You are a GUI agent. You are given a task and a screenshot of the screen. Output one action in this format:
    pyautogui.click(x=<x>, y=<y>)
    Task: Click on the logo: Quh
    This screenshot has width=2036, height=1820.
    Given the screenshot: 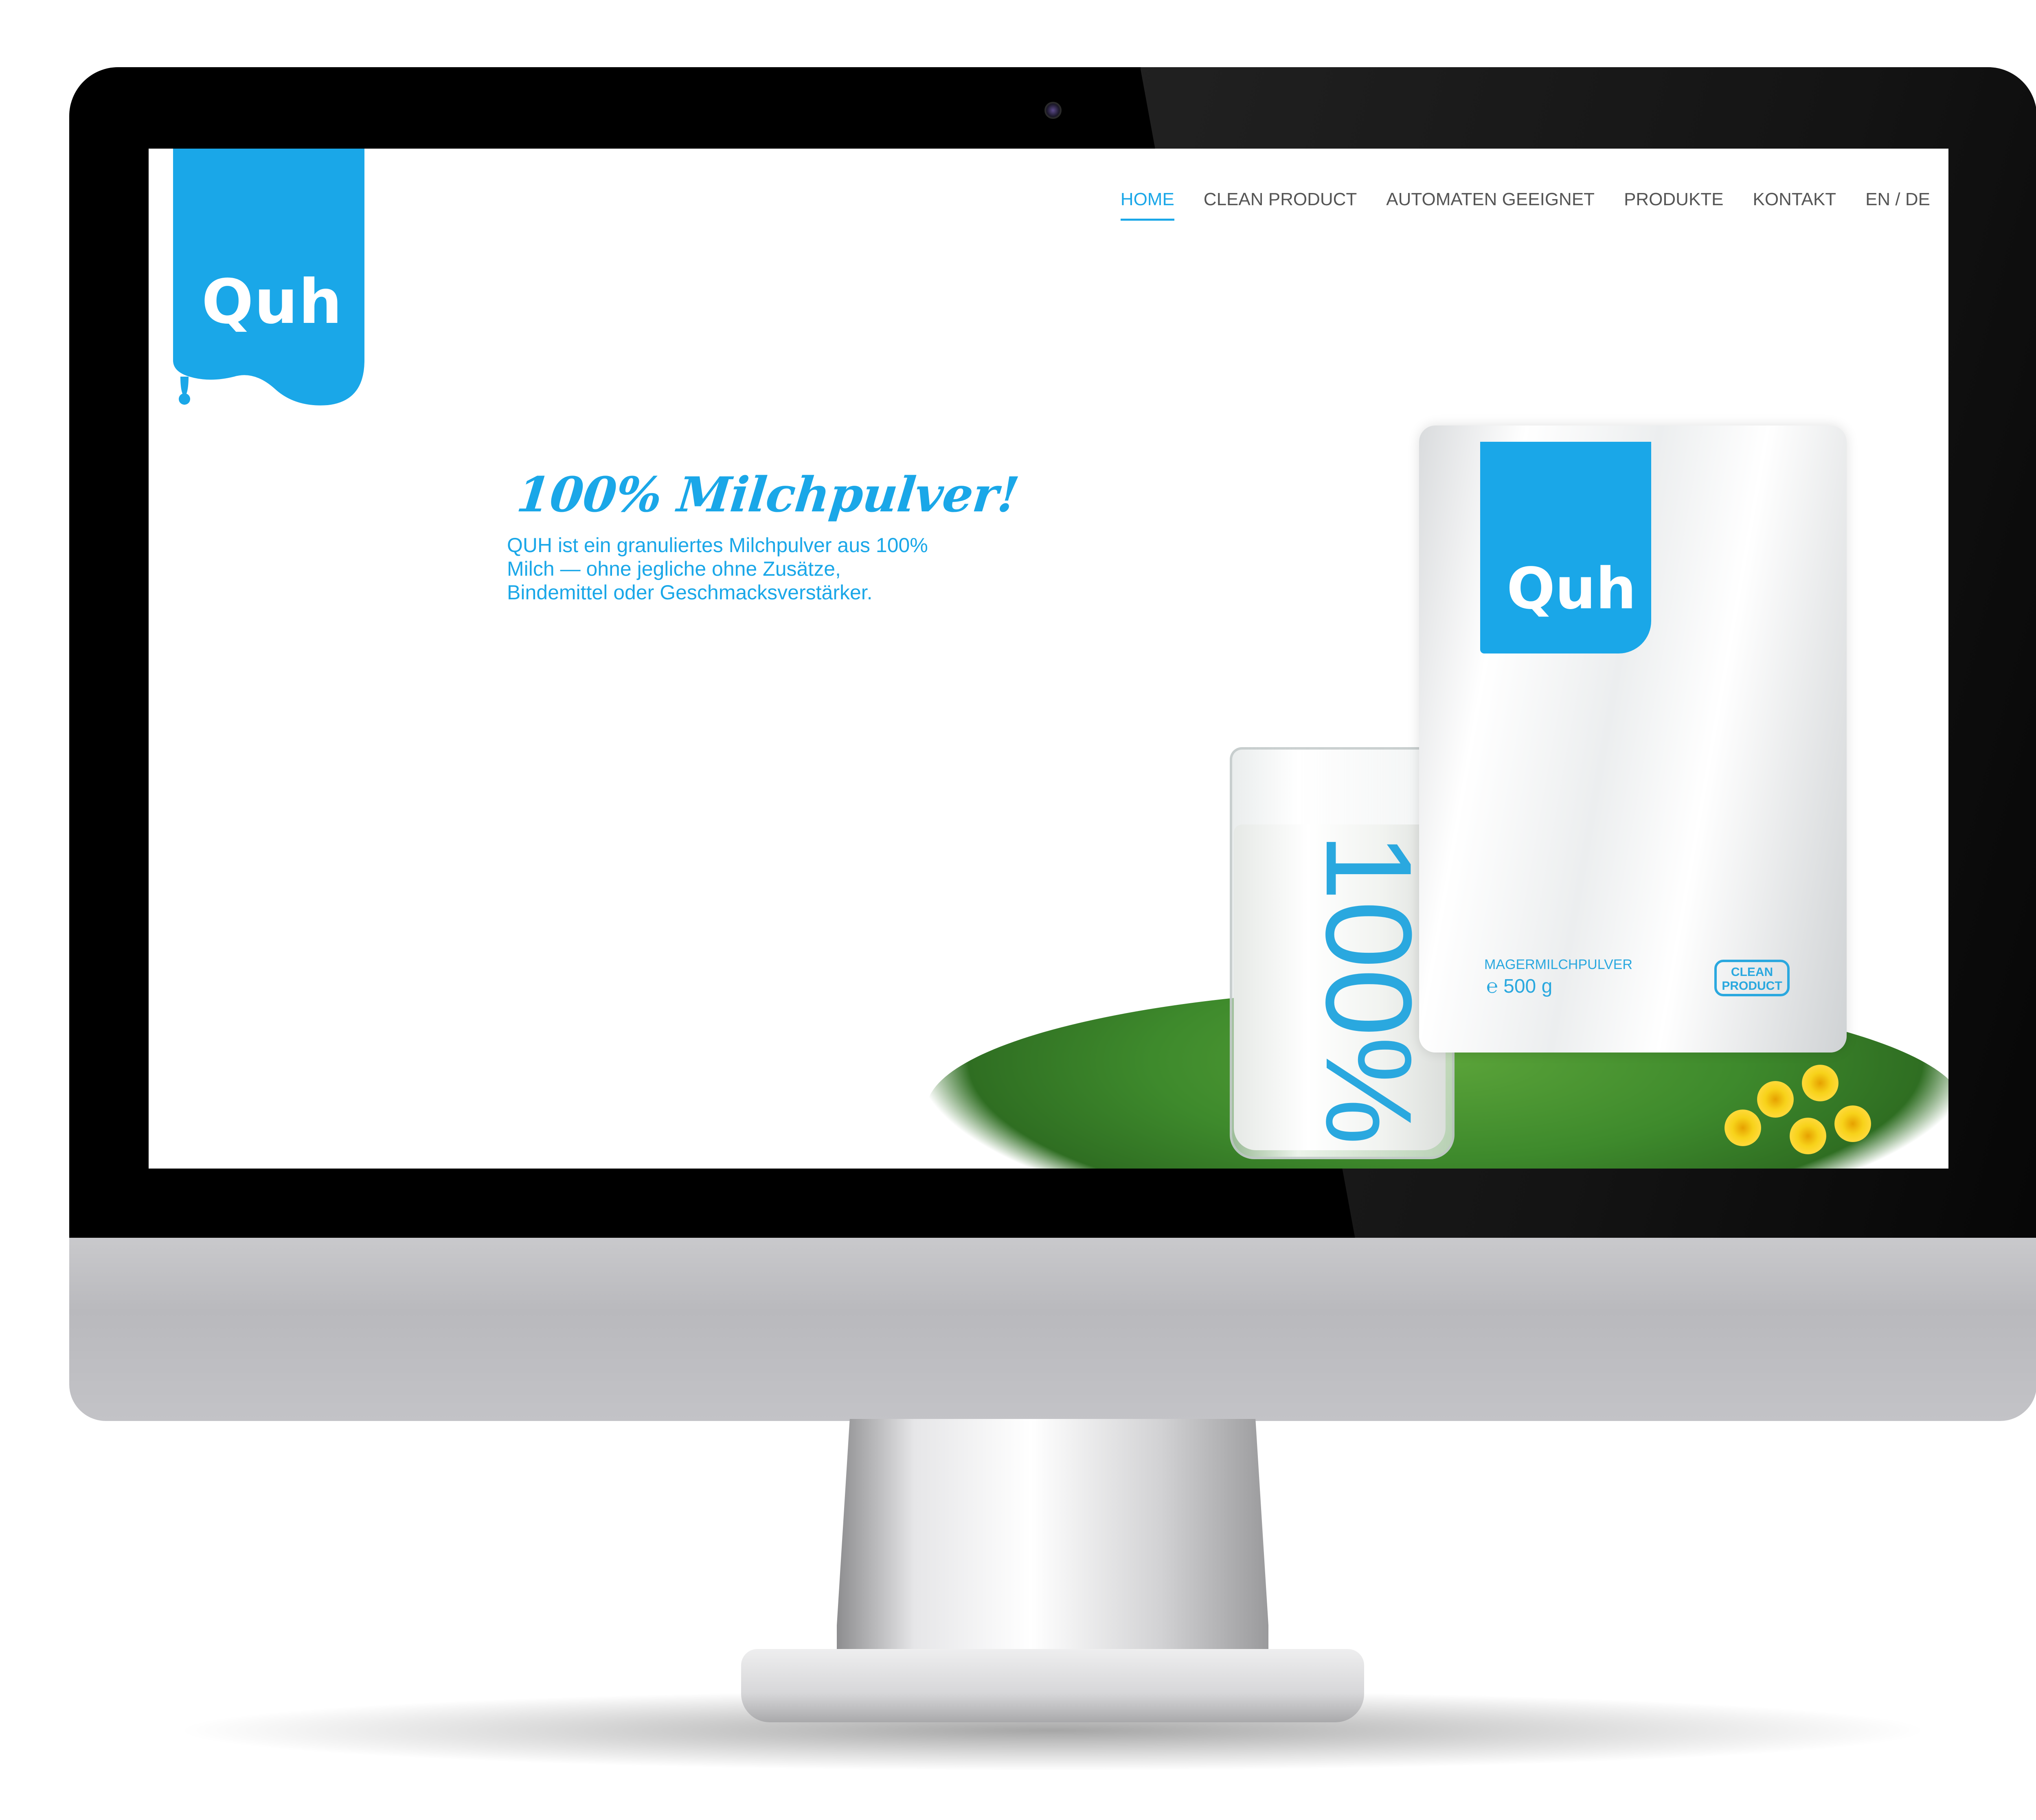 What is the action you would take?
    pyautogui.click(x=268, y=279)
    